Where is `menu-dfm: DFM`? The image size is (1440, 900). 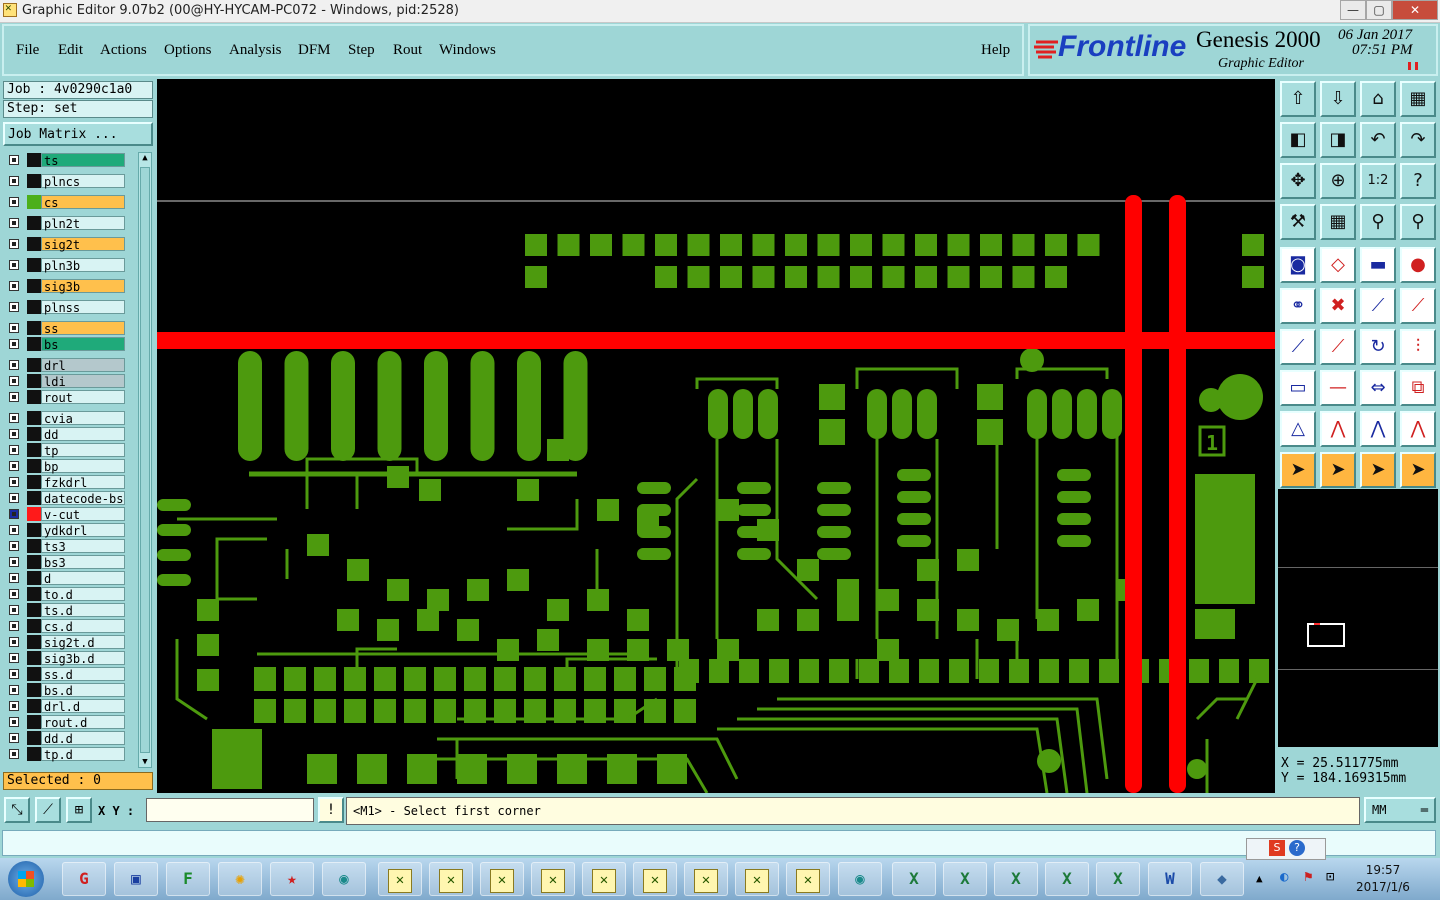
menu-dfm: DFM is located at coordinates (314, 50).